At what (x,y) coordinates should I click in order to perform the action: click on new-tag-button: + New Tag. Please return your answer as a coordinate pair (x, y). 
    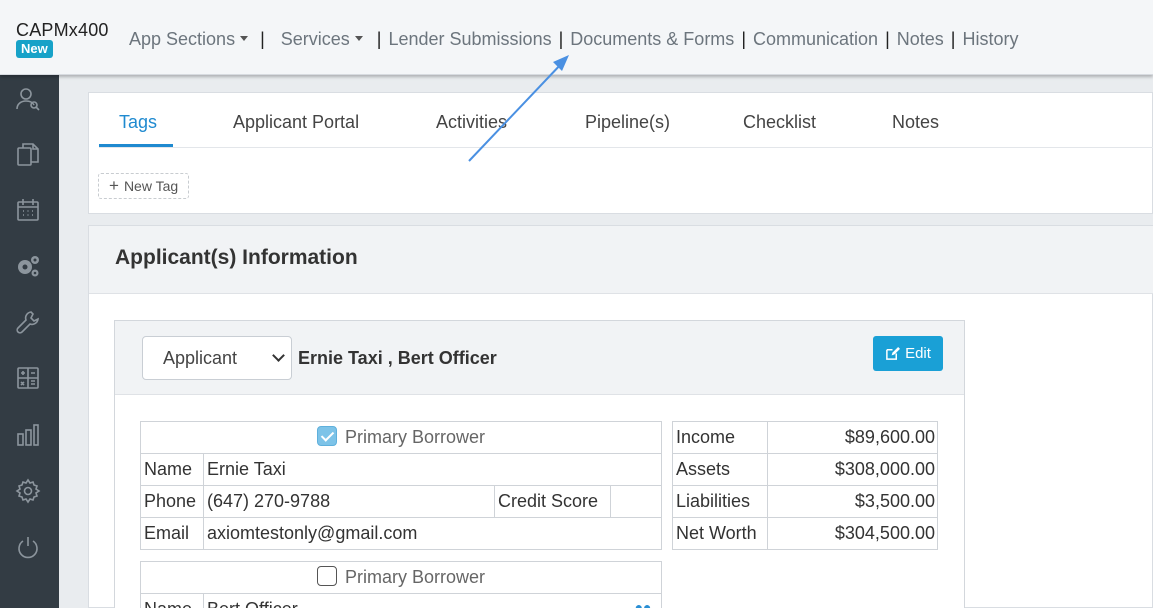
    Looking at the image, I should click on (144, 186).